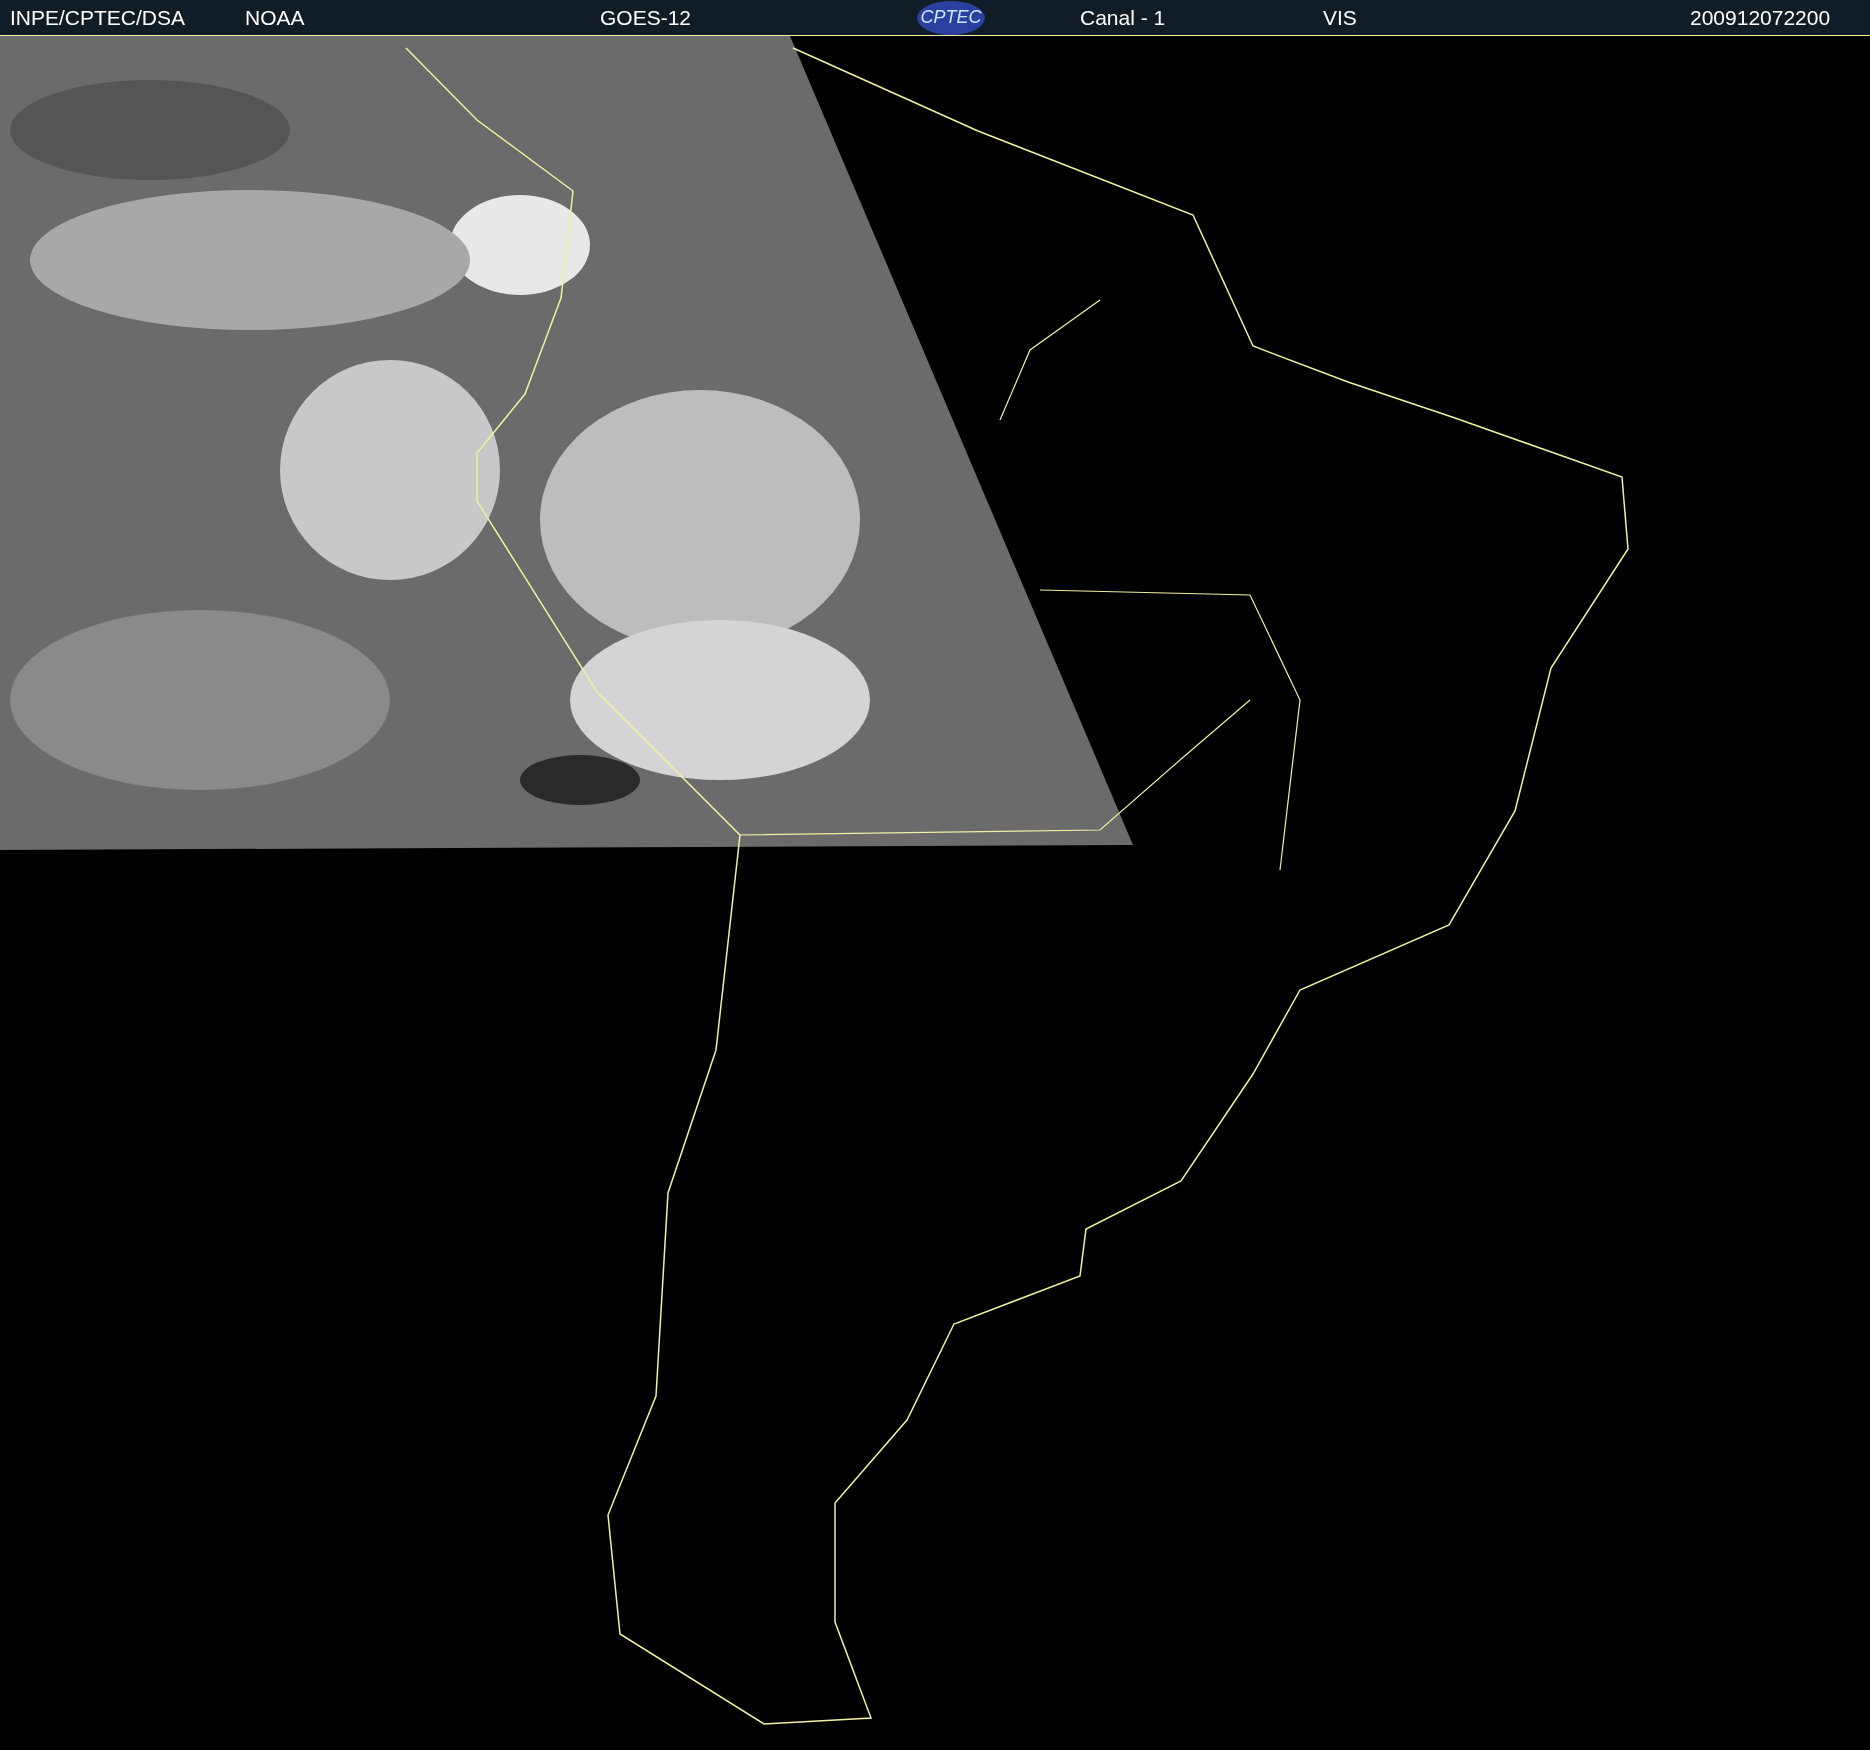 The width and height of the screenshot is (1870, 1750). I want to click on timestamp-label: 200912072200, so click(1760, 17).